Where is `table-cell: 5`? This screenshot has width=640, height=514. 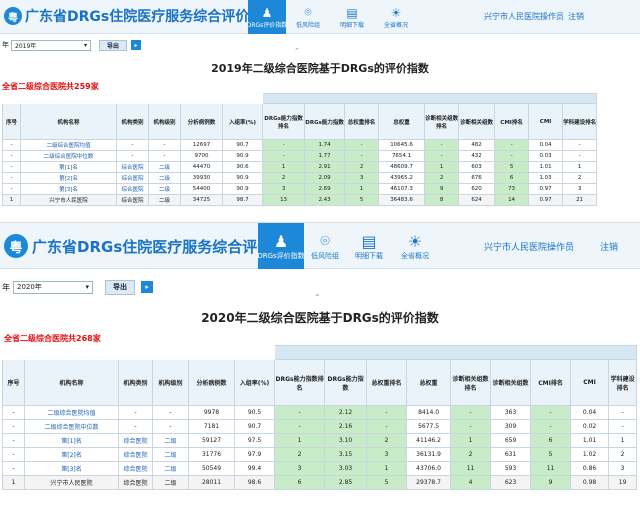
table-cell: 5 is located at coordinates (551, 454).